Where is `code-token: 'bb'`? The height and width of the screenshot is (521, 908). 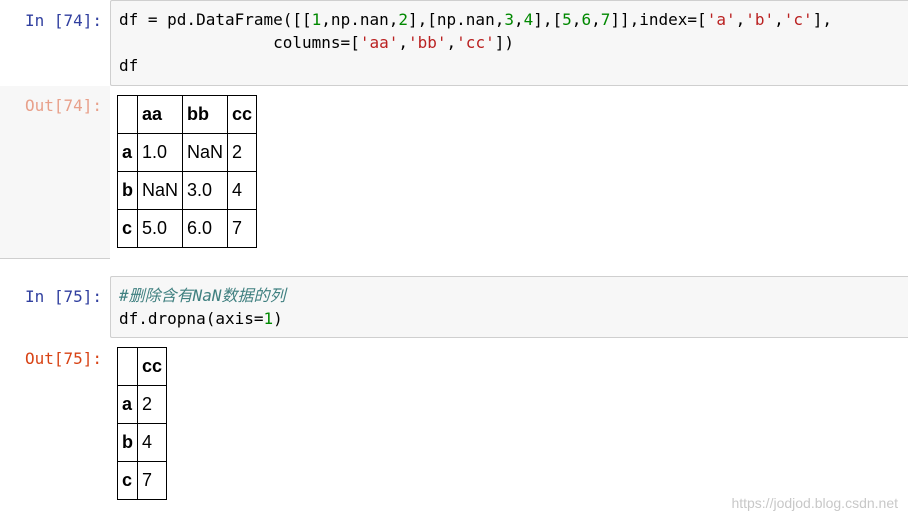 code-token: 'bb' is located at coordinates (427, 42).